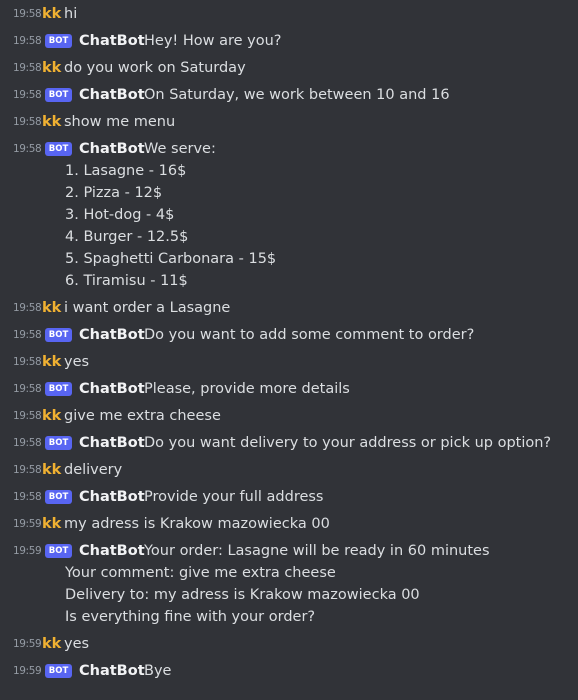 The width and height of the screenshot is (578, 700). Describe the element at coordinates (289, 671) in the screenshot. I see `chat-message: 19:59 BOT ChatBot Bye` at that location.